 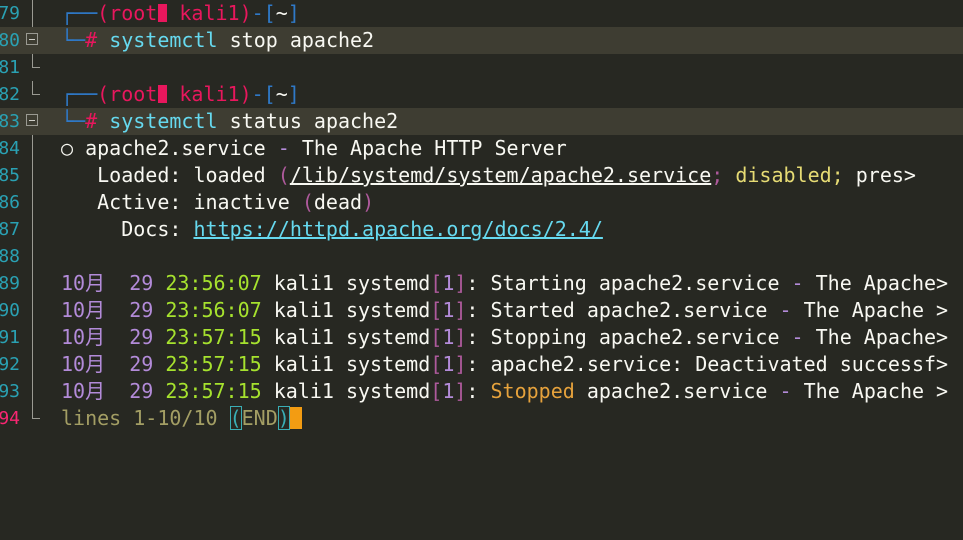 I want to click on pager-status: lines 1-10/10 (END), so click(x=181, y=418).